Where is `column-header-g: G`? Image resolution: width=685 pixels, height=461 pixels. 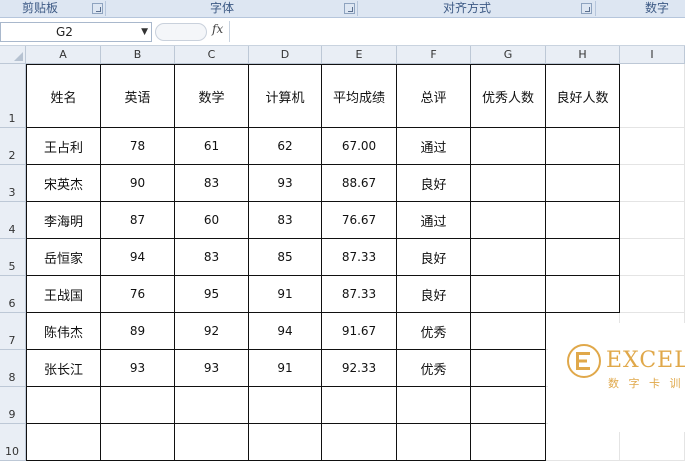 column-header-g: G is located at coordinates (508, 55).